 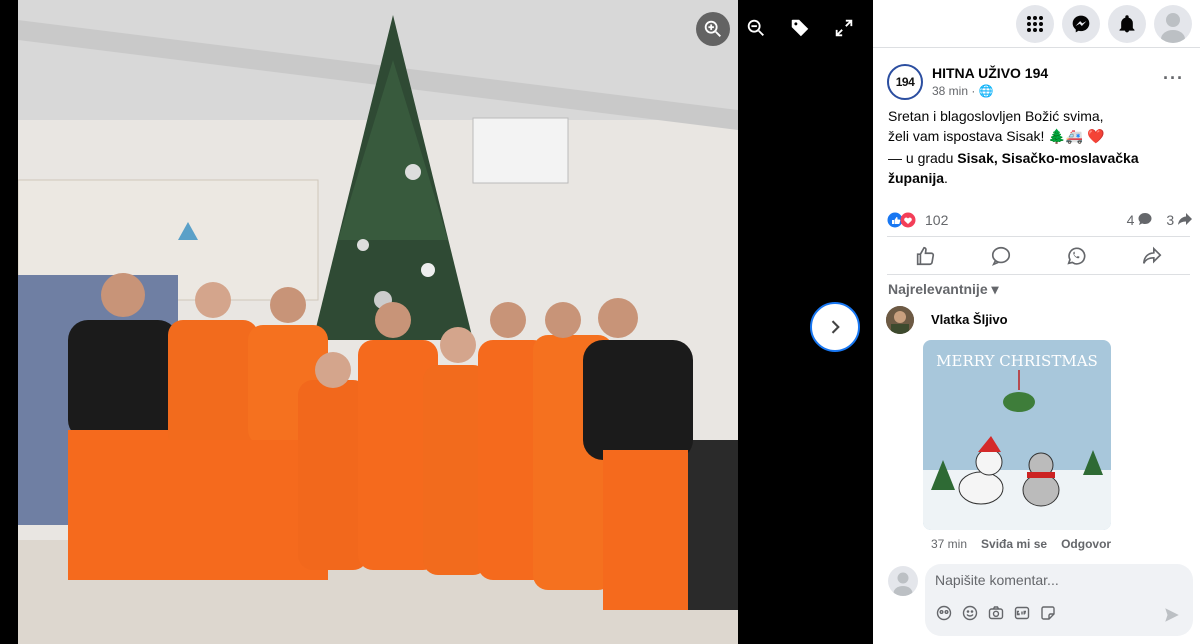 What do you see at coordinates (1017, 435) in the screenshot?
I see `christmas-sticker: MERRY CHRISTMAS` at bounding box center [1017, 435].